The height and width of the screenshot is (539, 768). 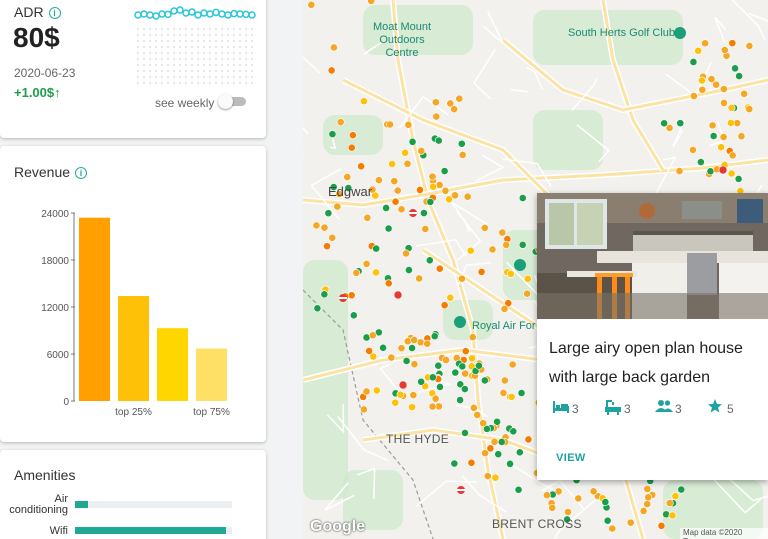 I want to click on listing-photo, so click(x=652, y=256).